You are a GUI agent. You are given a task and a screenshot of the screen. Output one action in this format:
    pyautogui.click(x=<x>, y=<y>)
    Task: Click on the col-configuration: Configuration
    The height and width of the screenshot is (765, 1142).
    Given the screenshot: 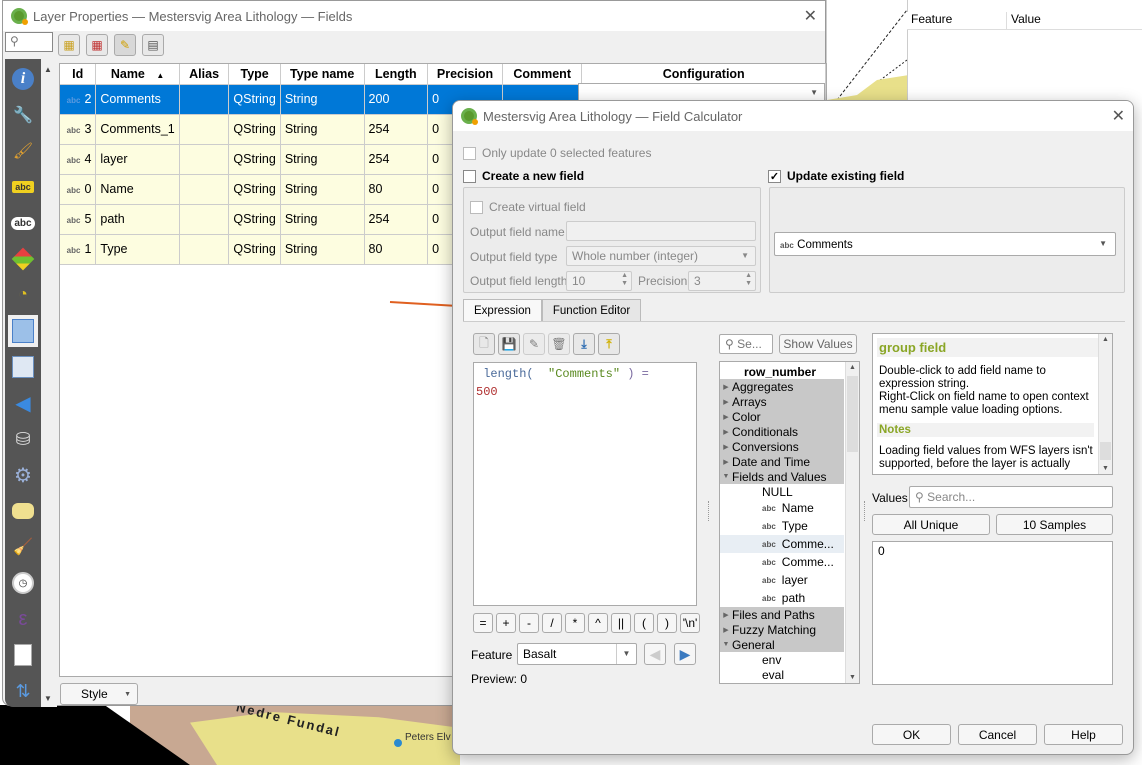 What is the action you would take?
    pyautogui.click(x=703, y=74)
    